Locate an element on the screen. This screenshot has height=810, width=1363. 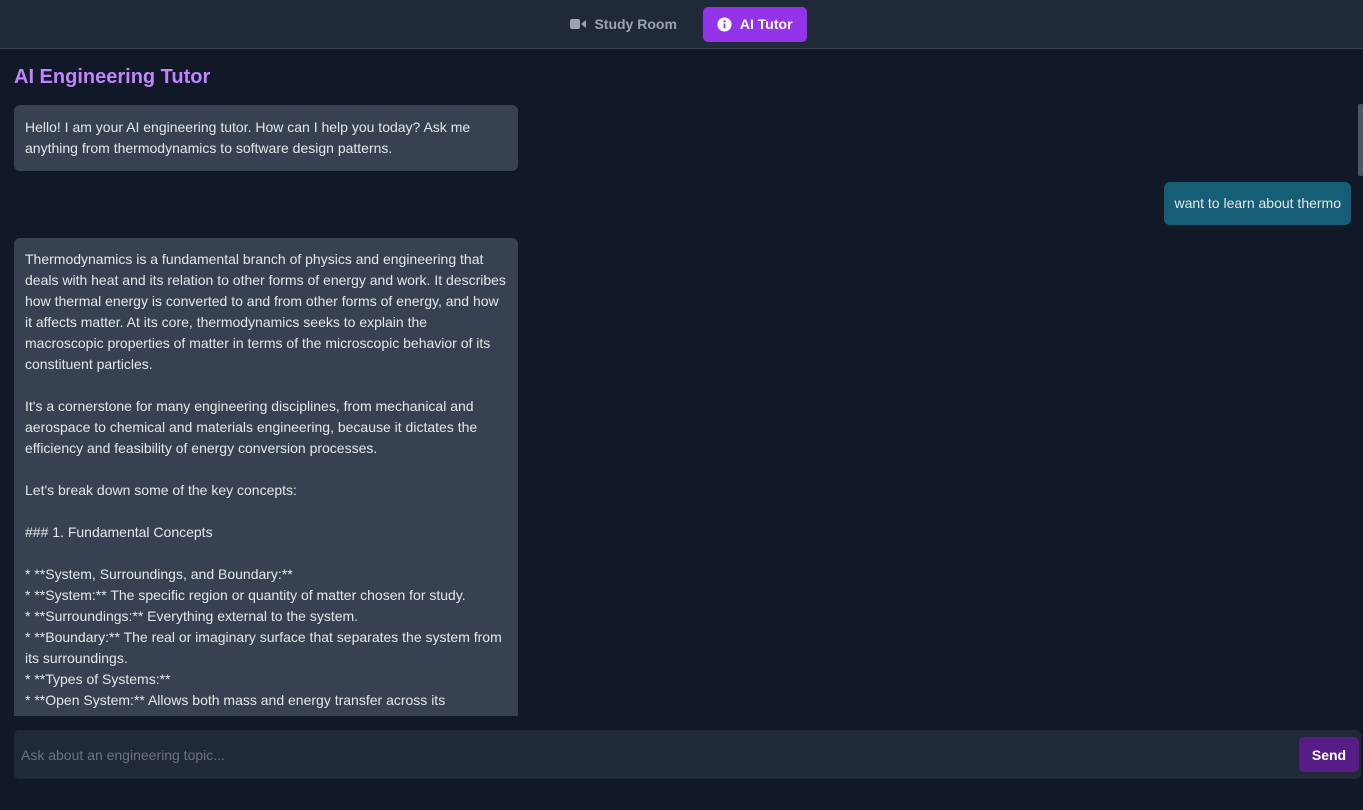
info-circle-icon is located at coordinates (724, 24).